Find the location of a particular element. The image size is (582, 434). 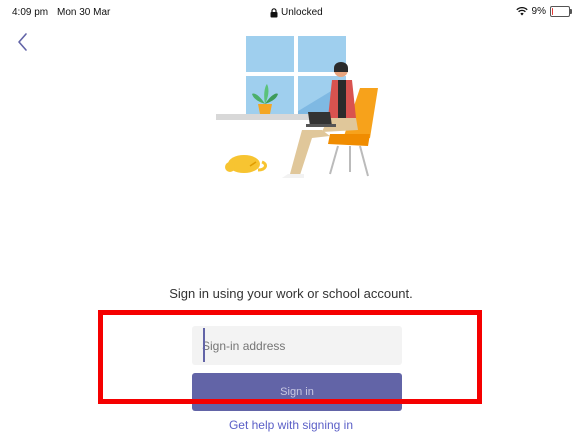

status-bar: 4:09 pm Mon 30 Mar Unlocked 9% is located at coordinates (291, 11).